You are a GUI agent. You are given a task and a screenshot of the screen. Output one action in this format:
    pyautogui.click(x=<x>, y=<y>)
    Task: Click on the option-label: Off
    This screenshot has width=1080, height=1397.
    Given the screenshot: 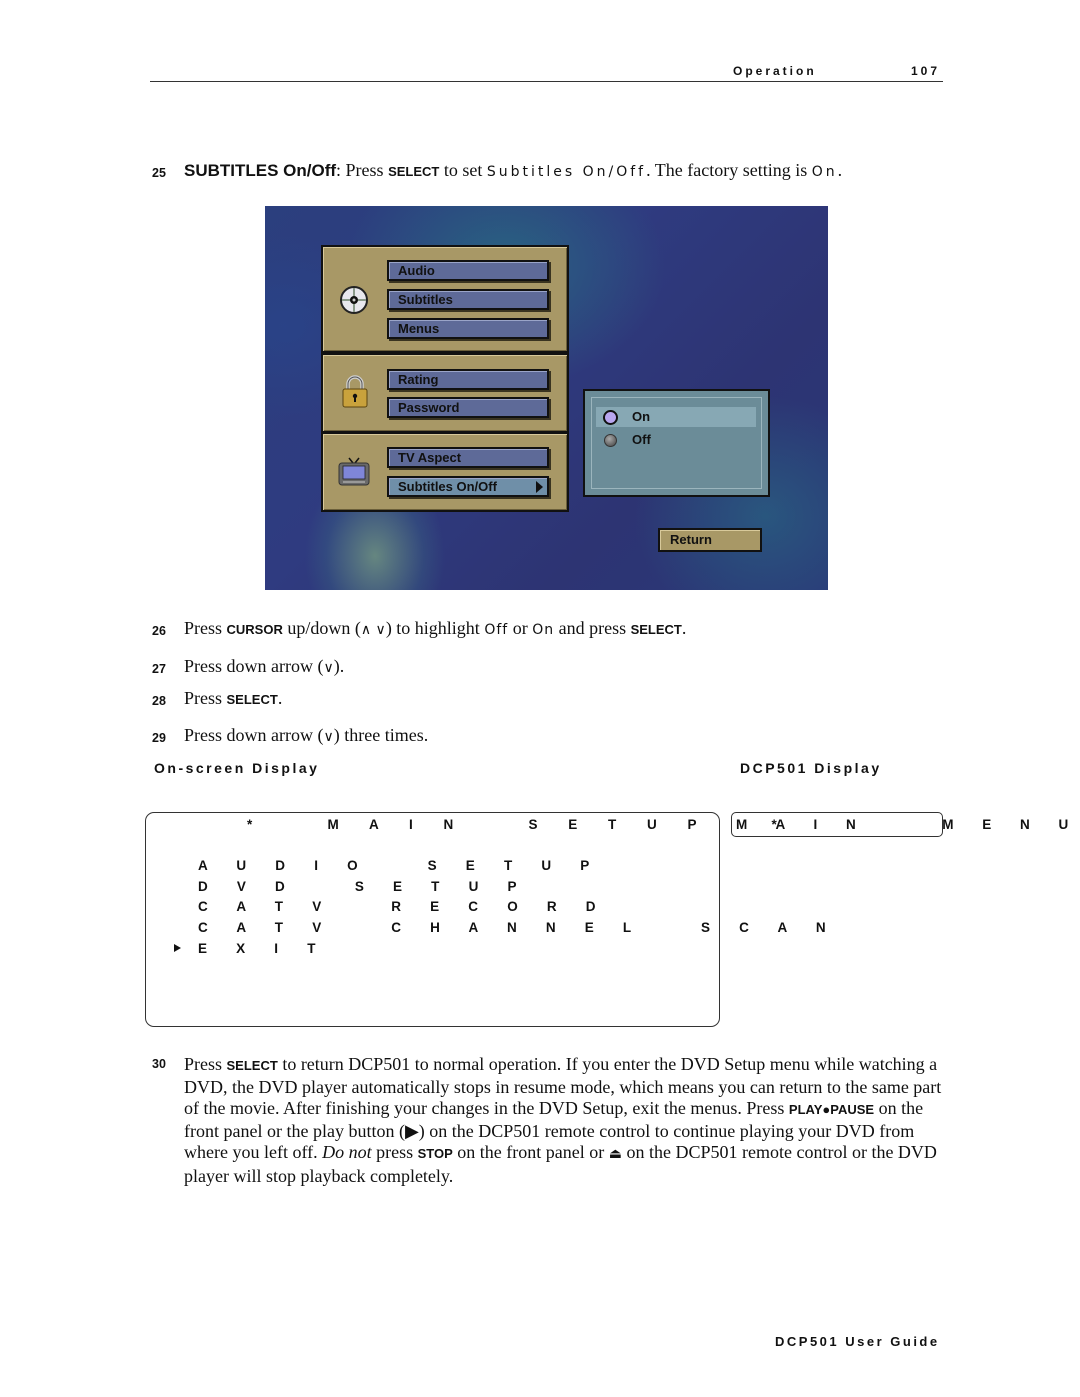 What is the action you would take?
    pyautogui.click(x=641, y=439)
    